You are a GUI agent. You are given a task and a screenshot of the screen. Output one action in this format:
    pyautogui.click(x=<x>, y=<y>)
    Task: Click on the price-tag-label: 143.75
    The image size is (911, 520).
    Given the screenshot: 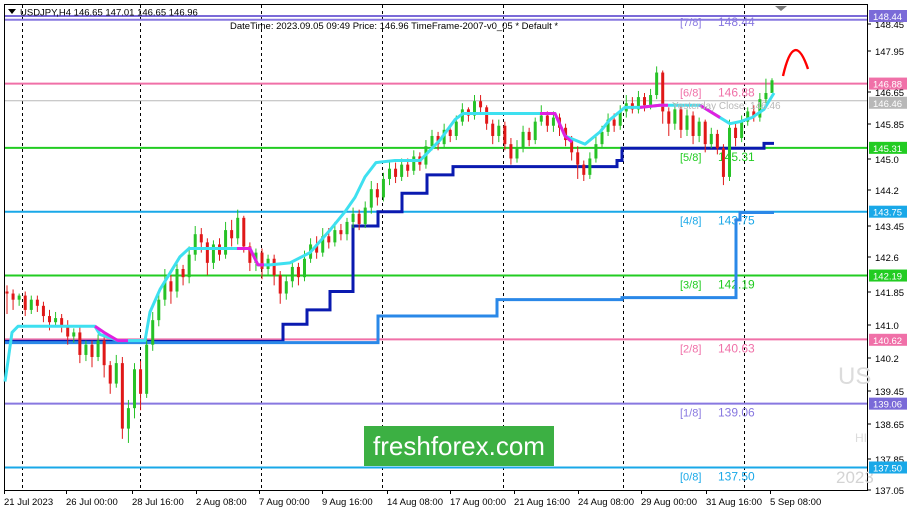 What is the action you would take?
    pyautogui.click(x=887, y=213)
    